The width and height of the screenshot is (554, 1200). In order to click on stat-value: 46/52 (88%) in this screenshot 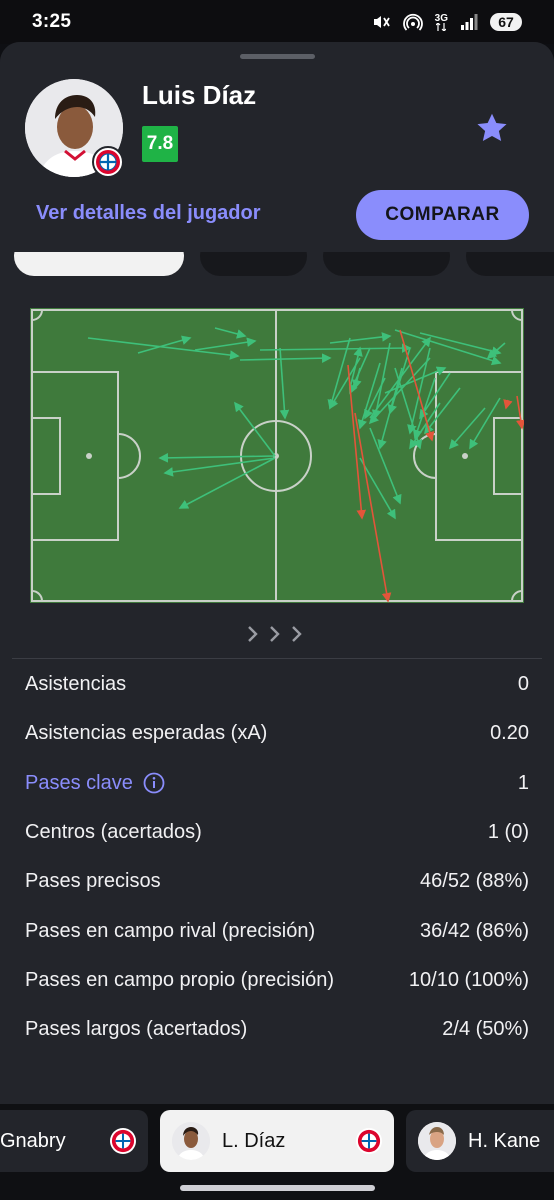, I will do `click(474, 881)`.